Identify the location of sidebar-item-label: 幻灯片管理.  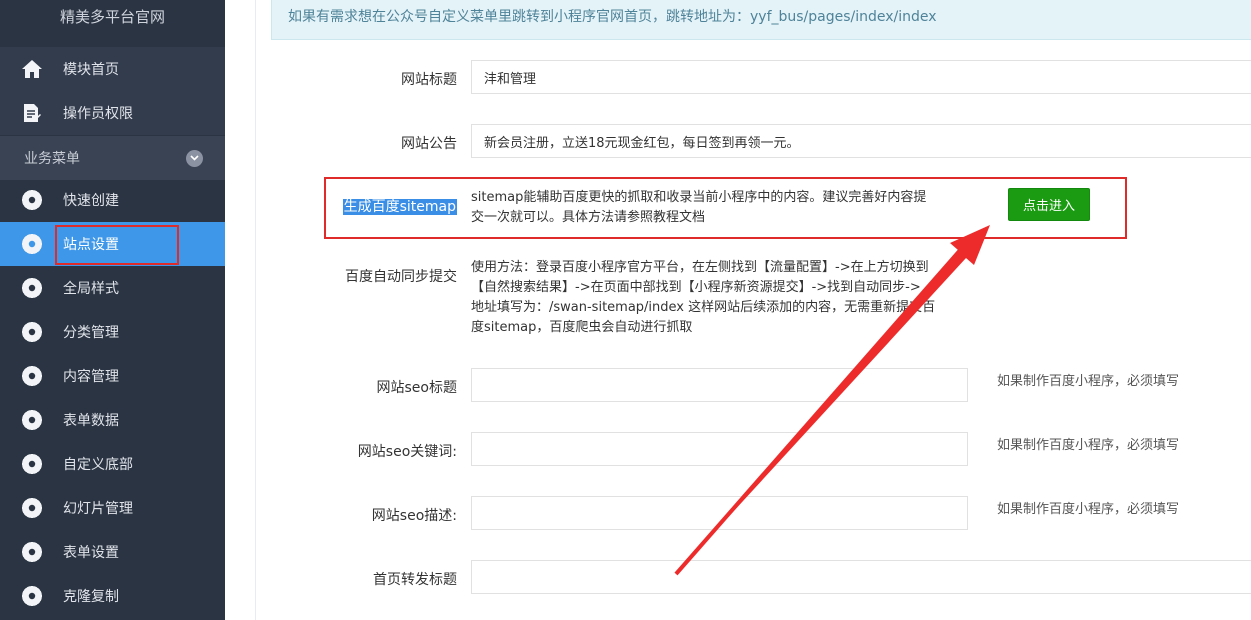
(98, 509).